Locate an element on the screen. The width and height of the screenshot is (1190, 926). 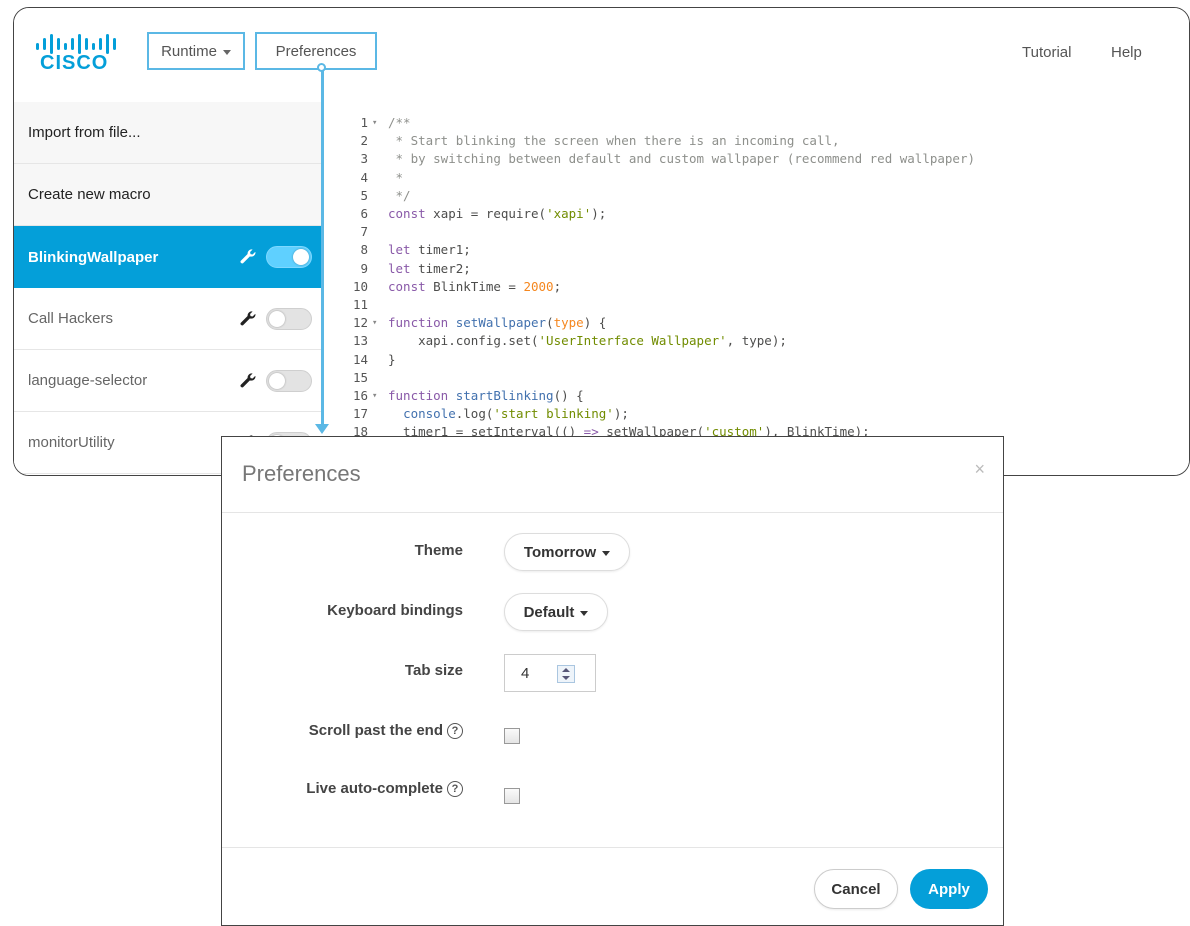
keyboard-bindings-value: Default is located at coordinates (549, 612).